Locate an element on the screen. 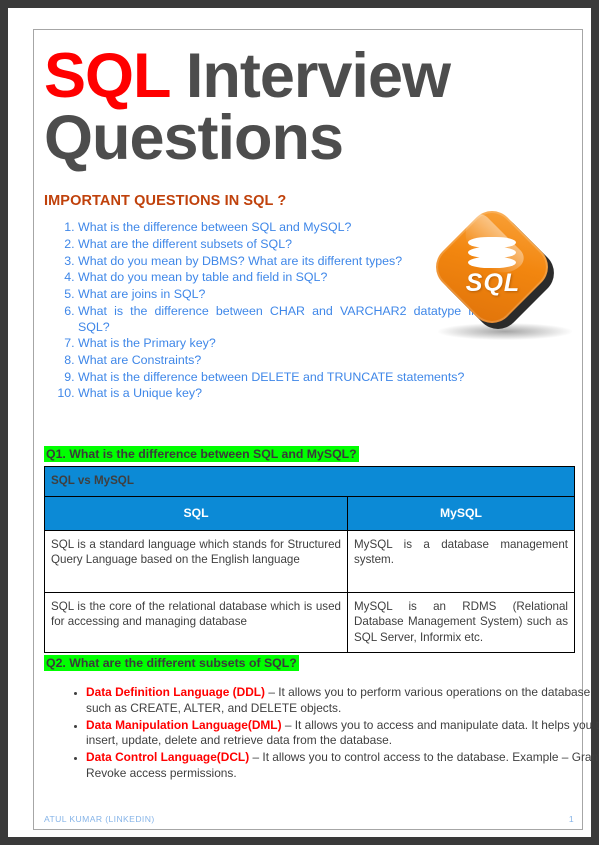 This screenshot has height=845, width=599. question-text: What are Constraints? is located at coordinates (140, 359).